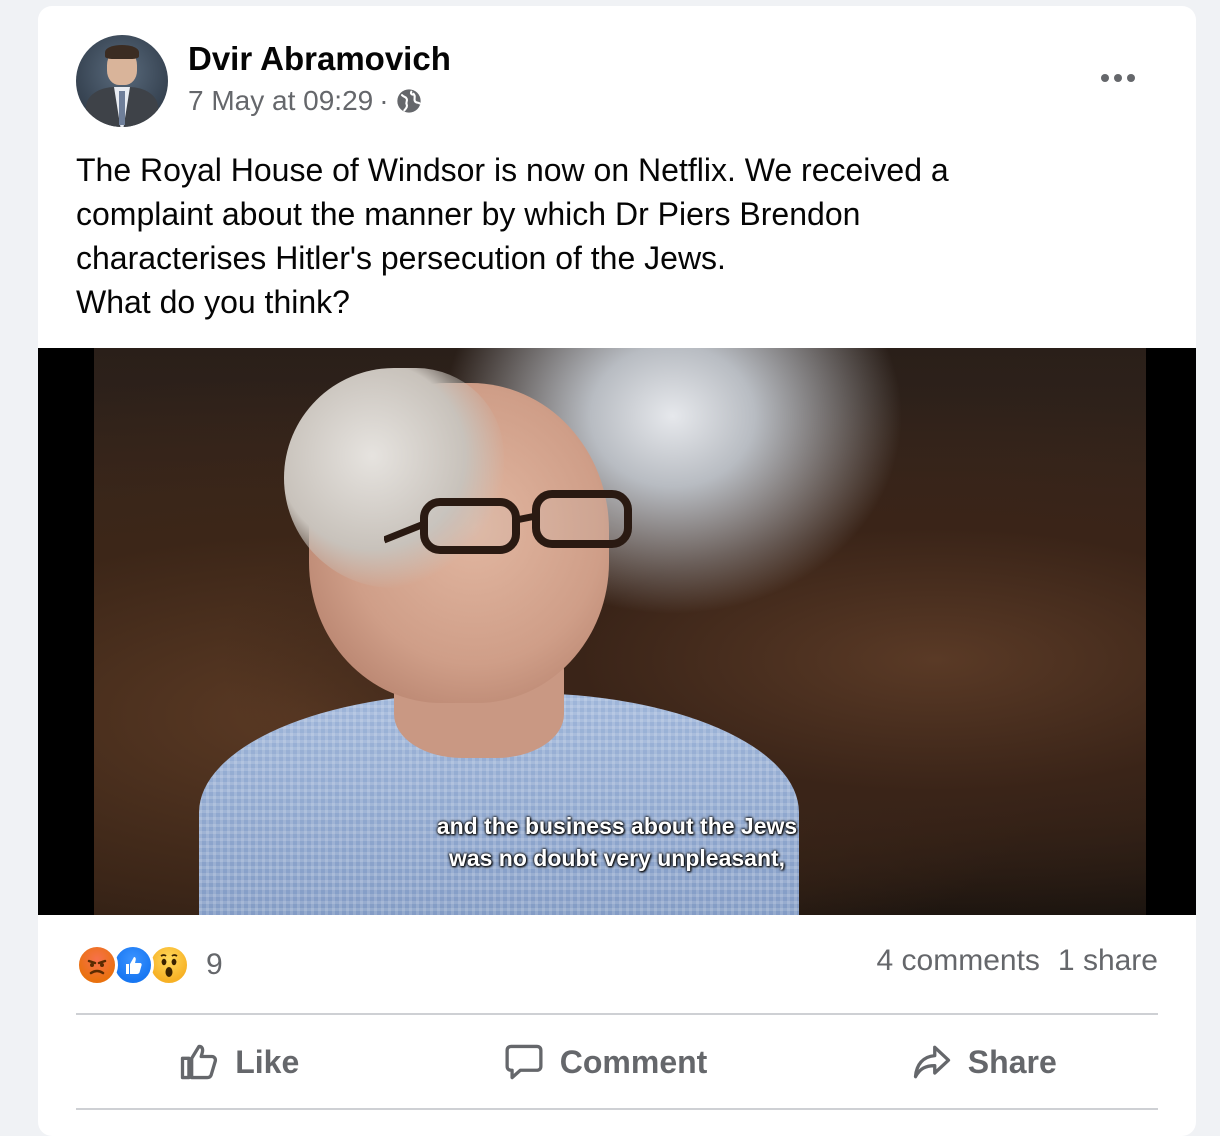 The height and width of the screenshot is (1136, 1220). I want to click on author-avatar, so click(122, 81).